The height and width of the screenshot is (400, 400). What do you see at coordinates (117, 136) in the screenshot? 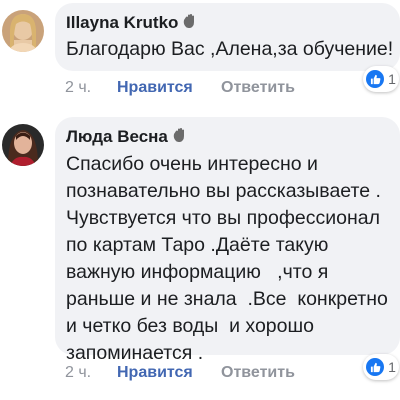
I see `author-name: Люда Весна` at bounding box center [117, 136].